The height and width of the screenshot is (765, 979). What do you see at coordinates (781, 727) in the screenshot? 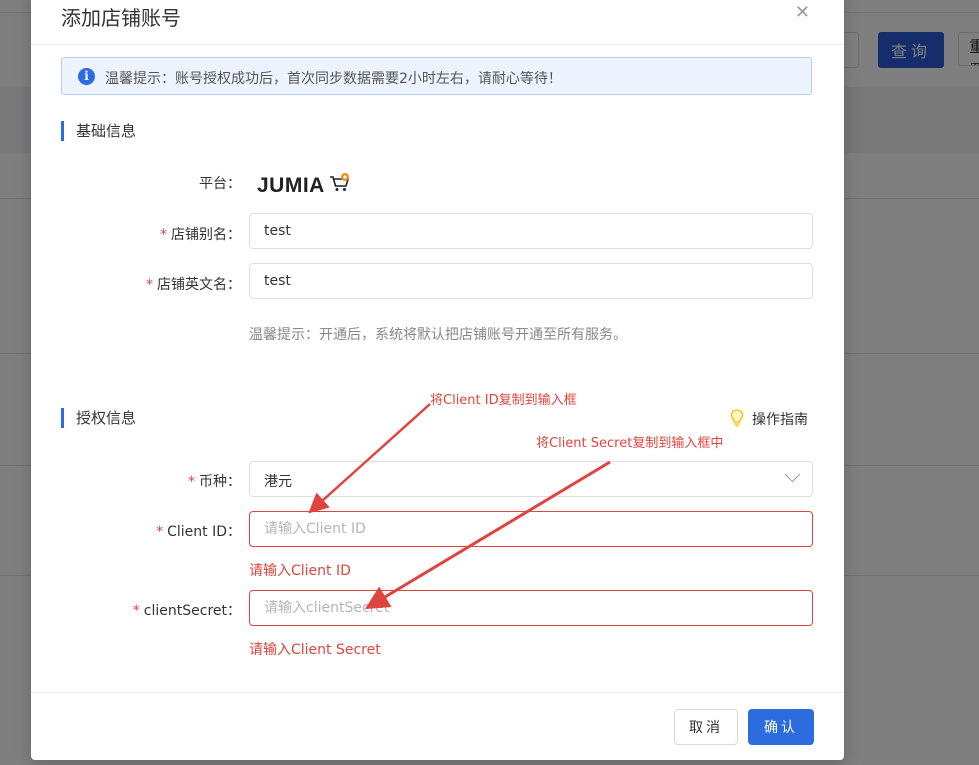
I see `confirm-button: 确认` at bounding box center [781, 727].